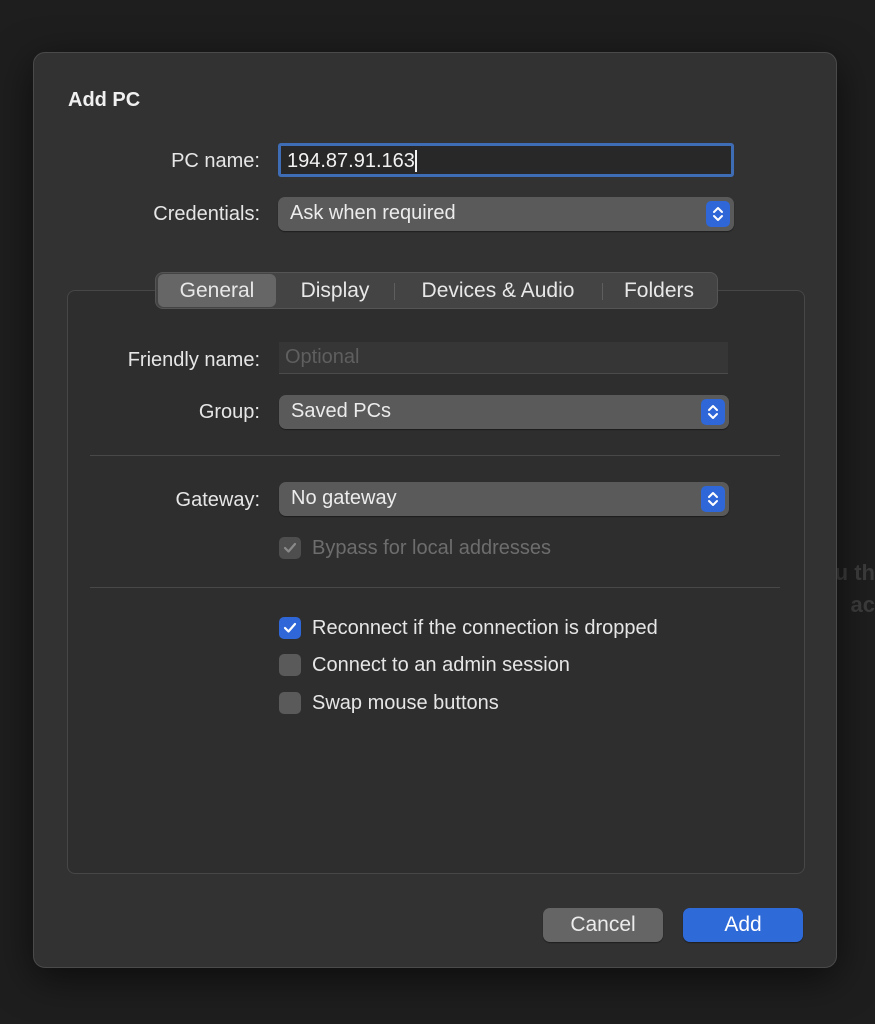 The height and width of the screenshot is (1024, 875). Describe the element at coordinates (193, 360) in the screenshot. I see `friendly-name-label: Friendly name:` at that location.